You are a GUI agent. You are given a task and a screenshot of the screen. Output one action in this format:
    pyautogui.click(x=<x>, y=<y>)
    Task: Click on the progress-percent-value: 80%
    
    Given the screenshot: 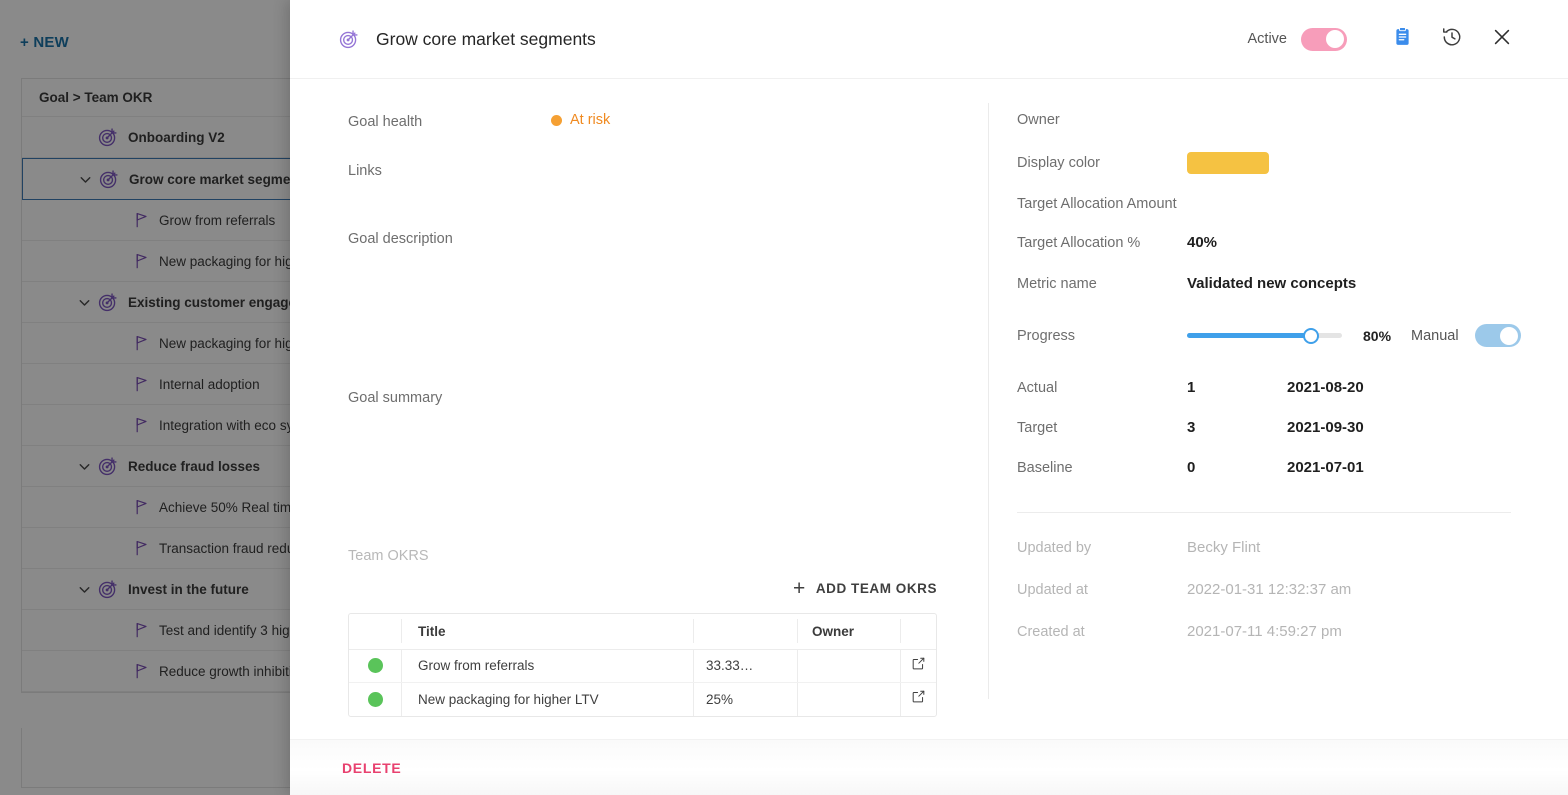 What is the action you would take?
    pyautogui.click(x=1377, y=335)
    